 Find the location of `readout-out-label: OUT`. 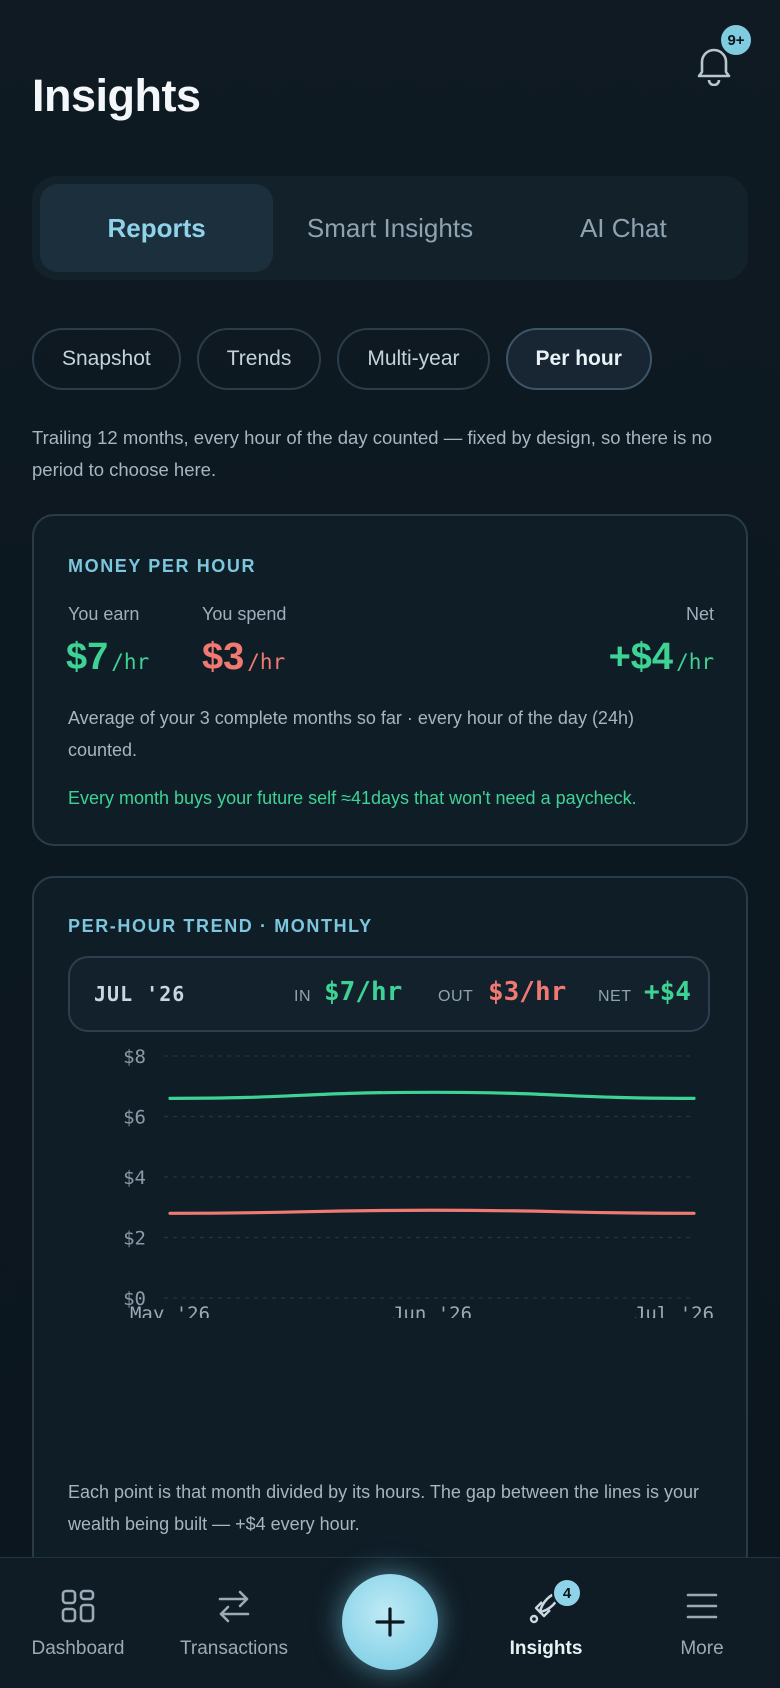

readout-out-label: OUT is located at coordinates (456, 996).